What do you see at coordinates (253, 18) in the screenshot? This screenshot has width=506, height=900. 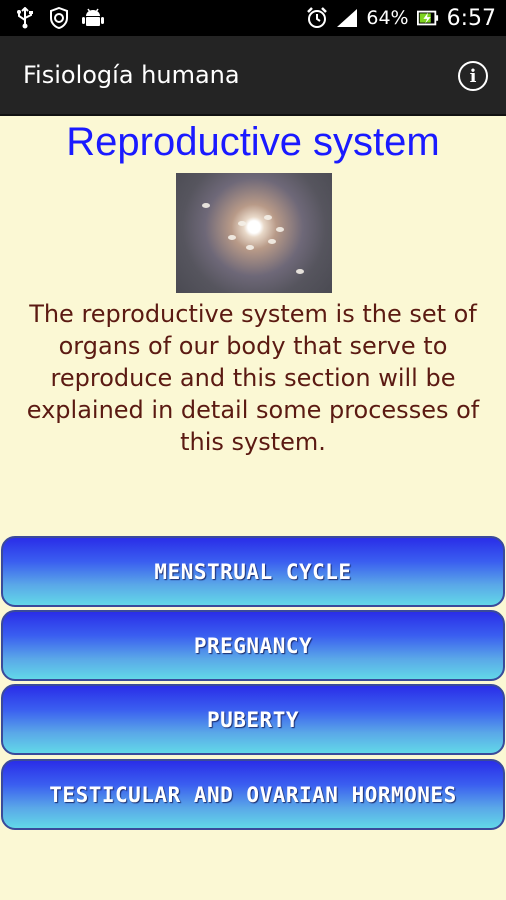 I see `status-bar: 64% 6:57` at bounding box center [253, 18].